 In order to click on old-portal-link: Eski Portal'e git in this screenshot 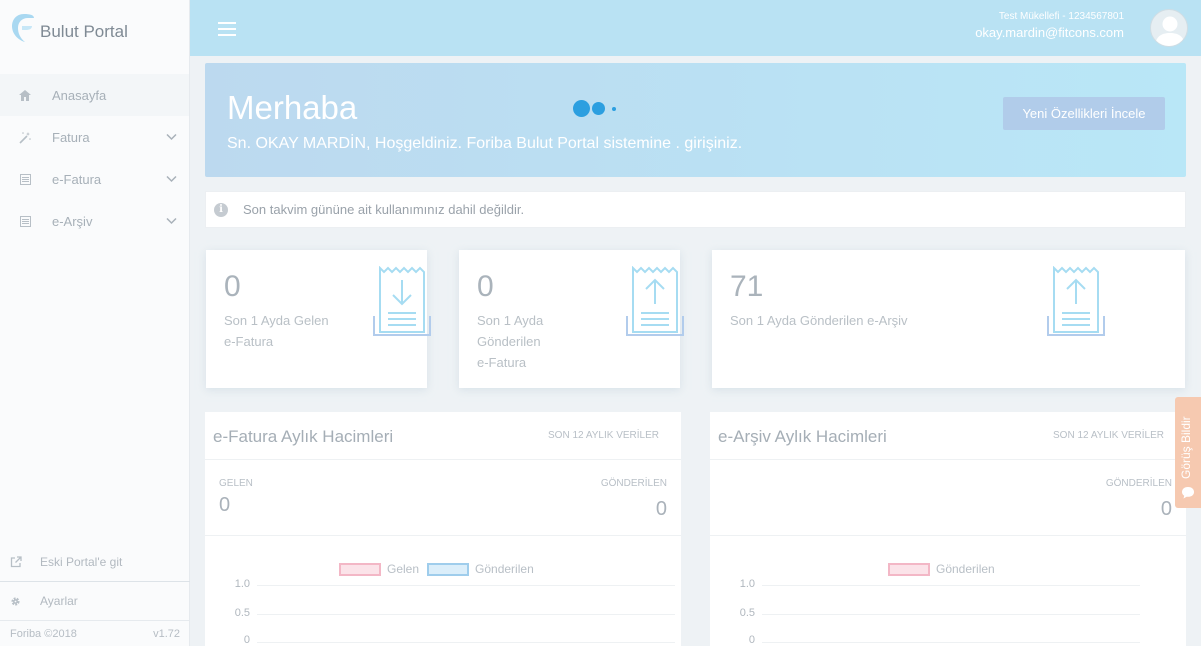, I will do `click(95, 562)`.